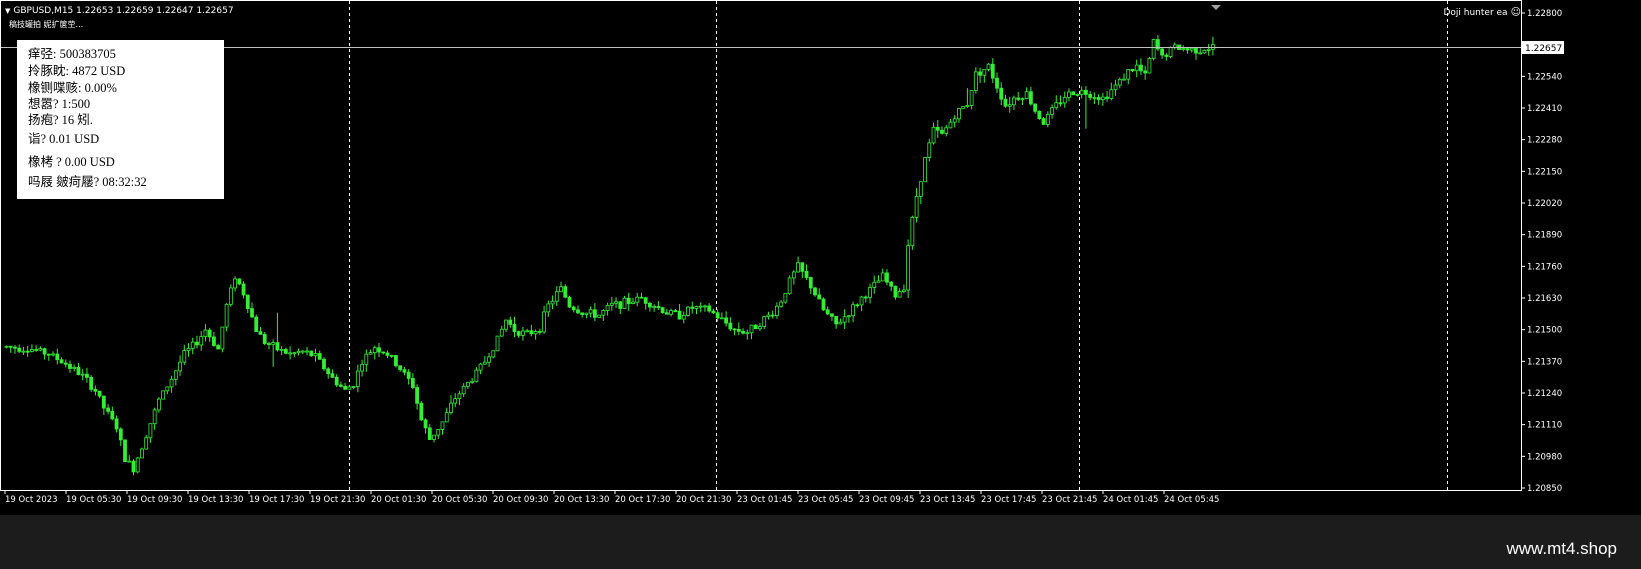 The width and height of the screenshot is (1641, 569). What do you see at coordinates (1130, 500) in the screenshot?
I see `x-tick-label: 24 Oct 01:45` at bounding box center [1130, 500].